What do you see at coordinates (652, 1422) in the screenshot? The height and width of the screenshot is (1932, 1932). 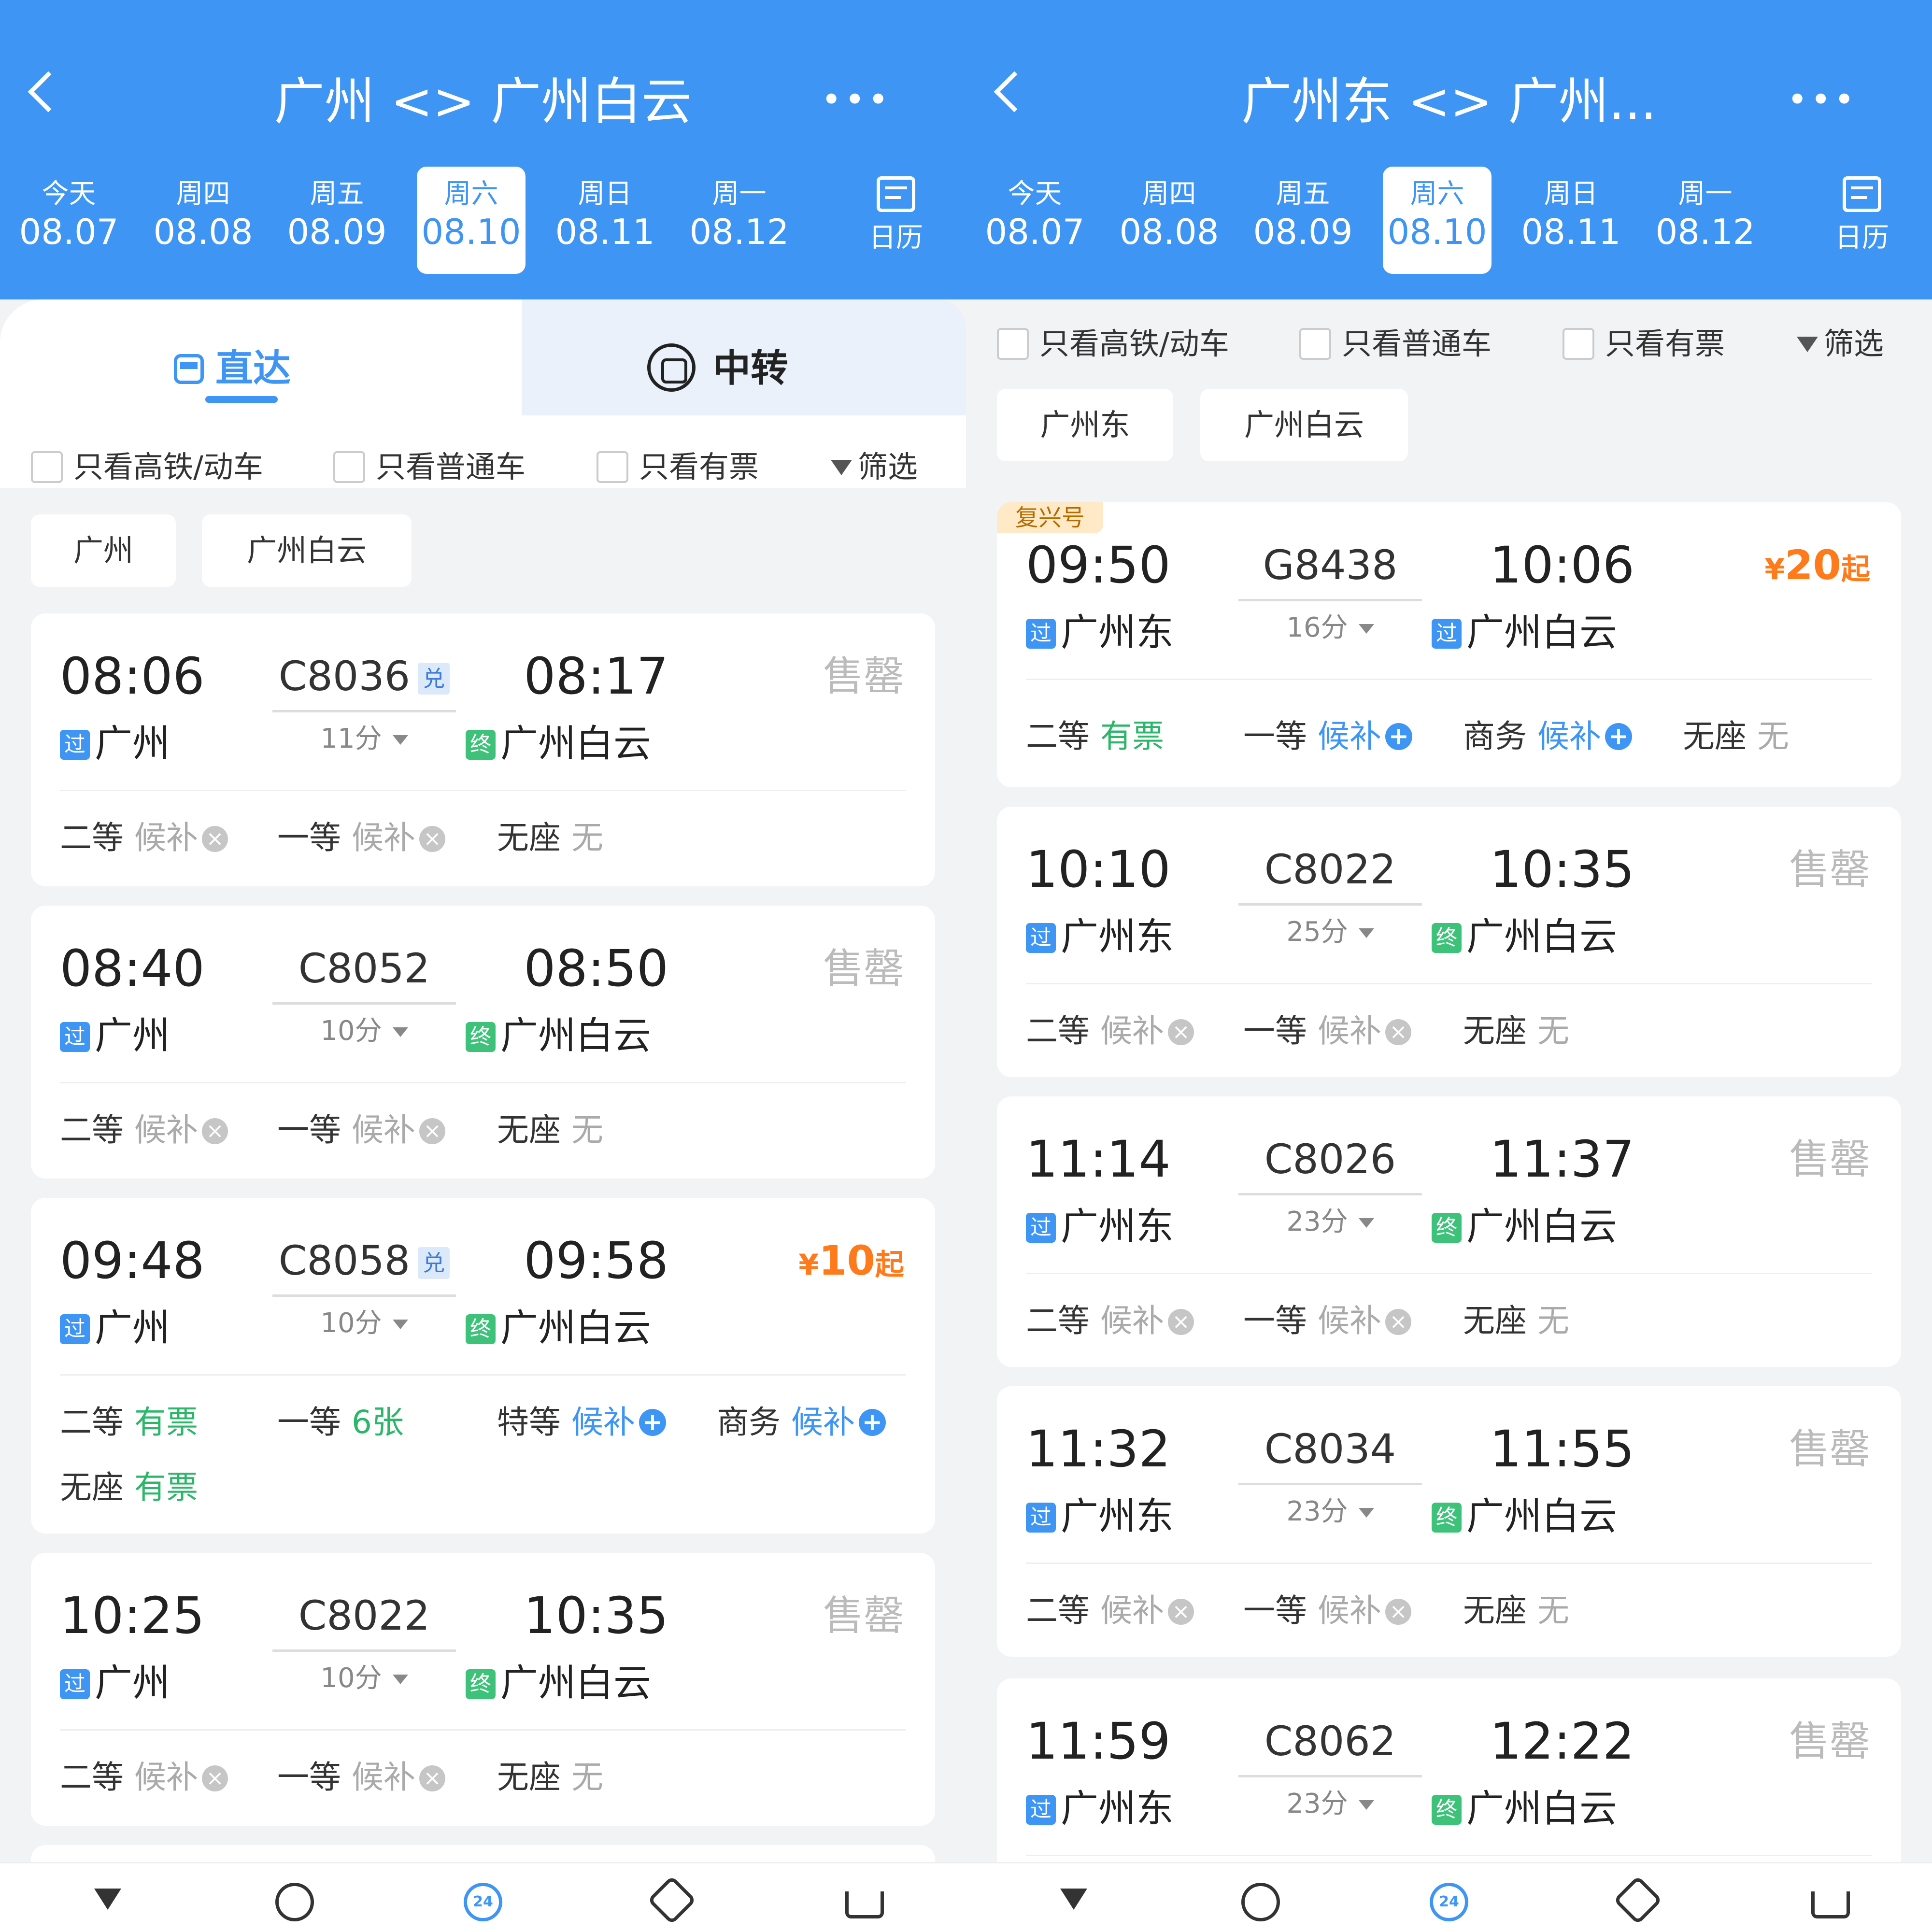 I see `plus-circle-icon: +` at bounding box center [652, 1422].